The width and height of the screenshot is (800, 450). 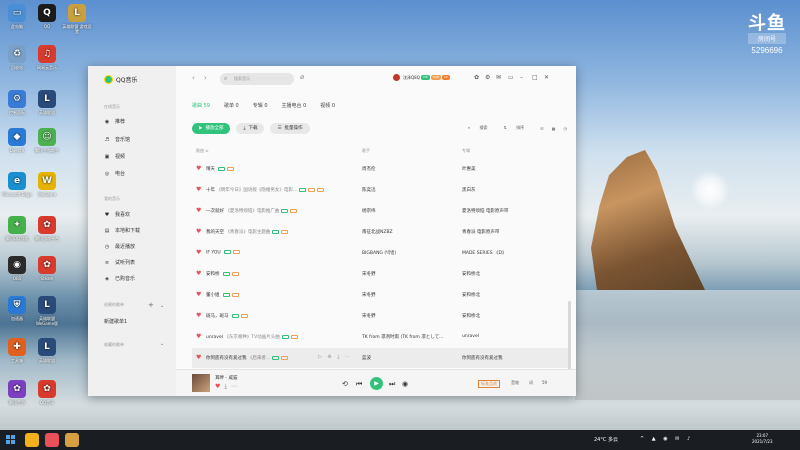 What do you see at coordinates (335, 357) in the screenshot?
I see `row-actions: ▷ ⊕ ⤓ ⋯` at bounding box center [335, 357].